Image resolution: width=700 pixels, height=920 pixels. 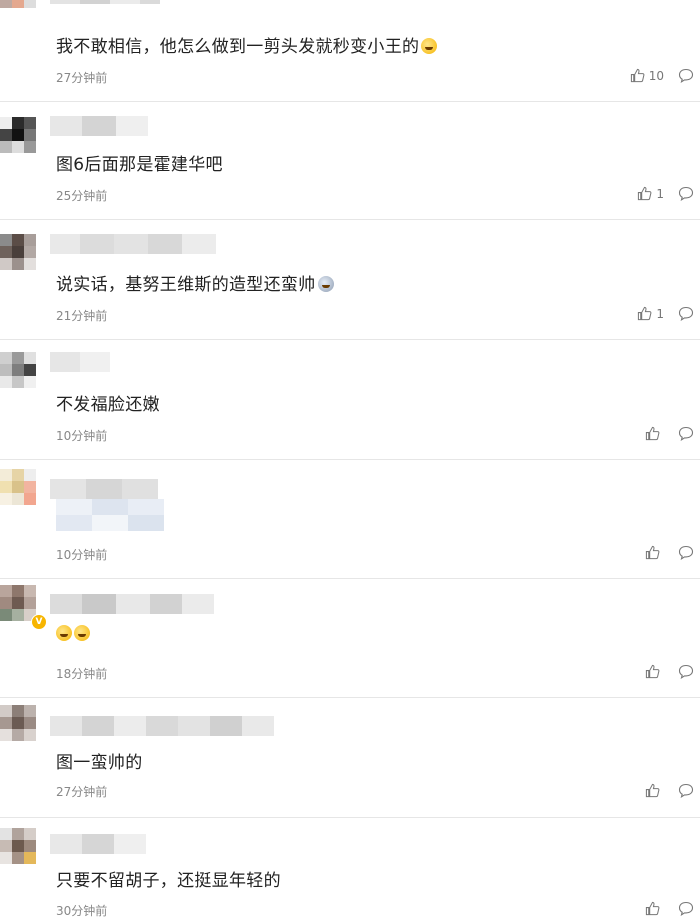 I want to click on verified-badge-icon: V, so click(x=39, y=622).